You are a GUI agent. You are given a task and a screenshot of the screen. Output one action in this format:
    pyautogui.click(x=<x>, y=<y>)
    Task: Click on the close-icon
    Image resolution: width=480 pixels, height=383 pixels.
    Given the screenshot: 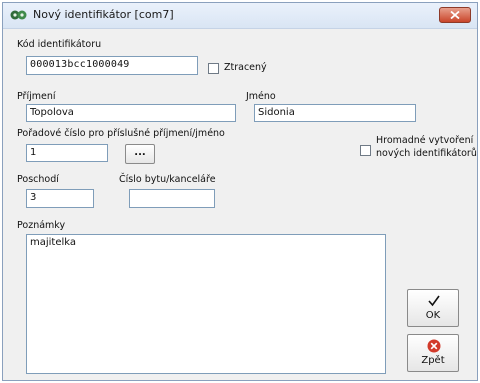 What is the action you would take?
    pyautogui.click(x=455, y=15)
    